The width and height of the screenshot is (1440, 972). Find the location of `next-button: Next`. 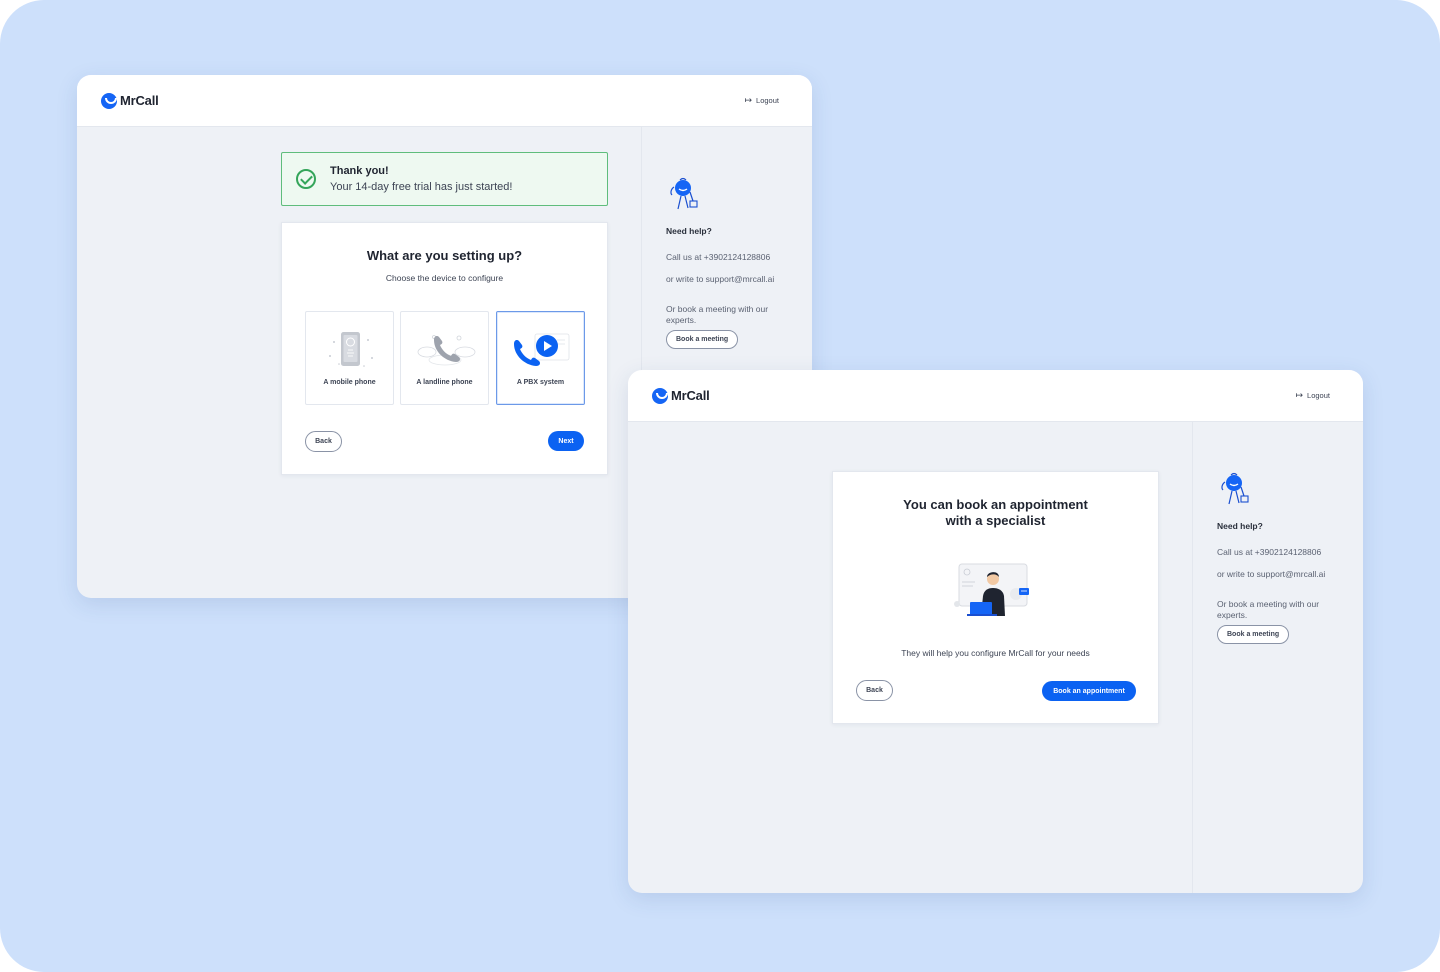

next-button: Next is located at coordinates (566, 441).